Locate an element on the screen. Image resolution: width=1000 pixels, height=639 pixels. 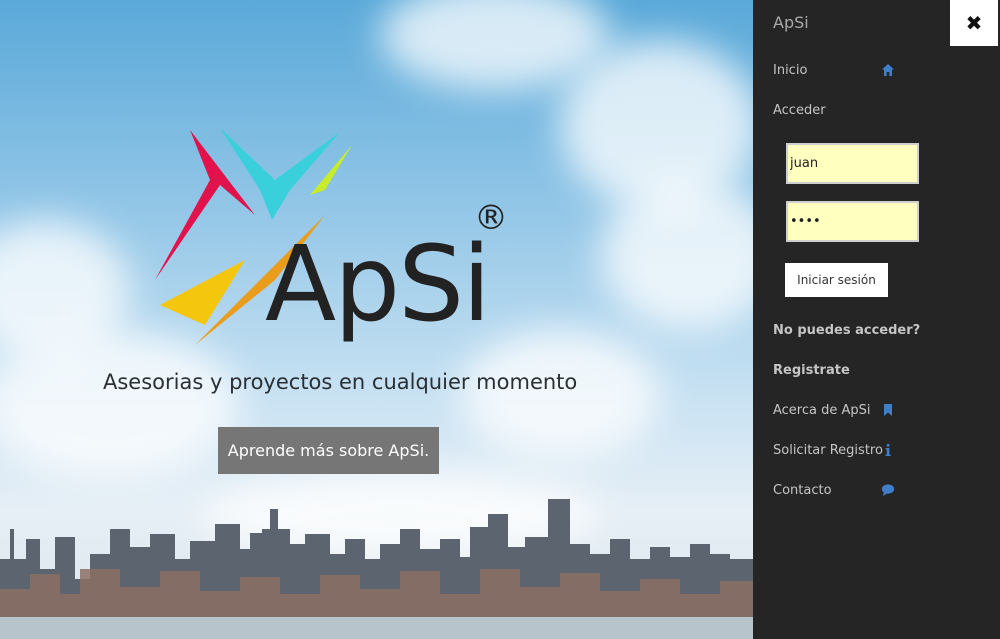
password-field is located at coordinates (852, 221).